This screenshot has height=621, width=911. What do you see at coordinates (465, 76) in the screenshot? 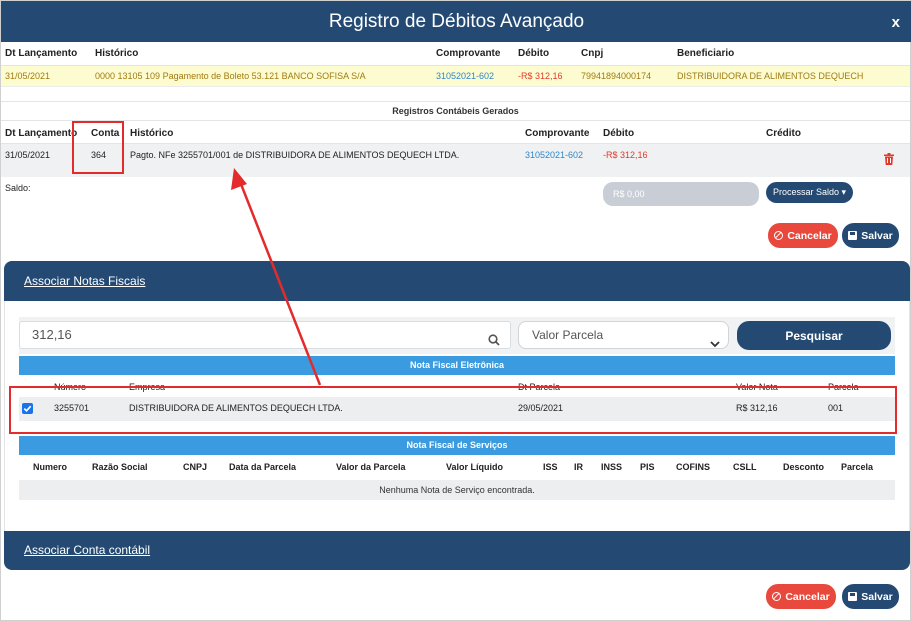
I see `debit-comprovante-link: 31052021-602` at bounding box center [465, 76].